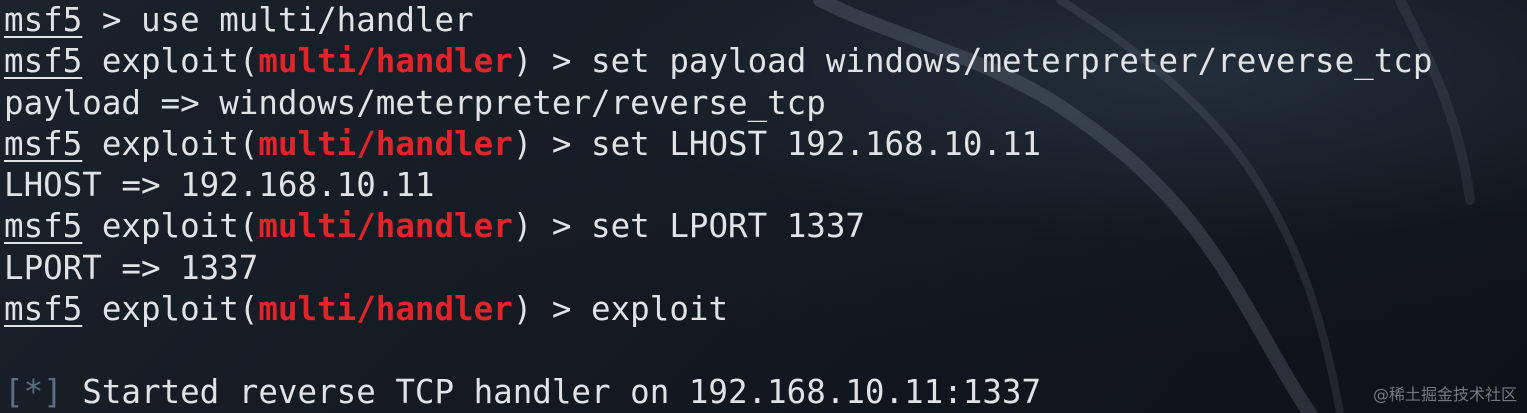 The width and height of the screenshot is (1527, 413). What do you see at coordinates (219, 185) in the screenshot?
I see `output-text: LHOST => 192.168.10.11` at bounding box center [219, 185].